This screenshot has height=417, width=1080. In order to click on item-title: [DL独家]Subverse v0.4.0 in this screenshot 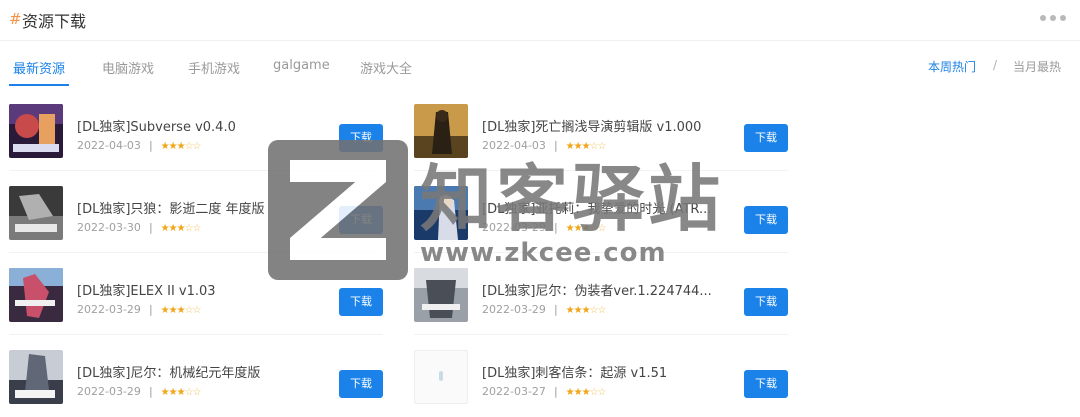, I will do `click(156, 125)`.